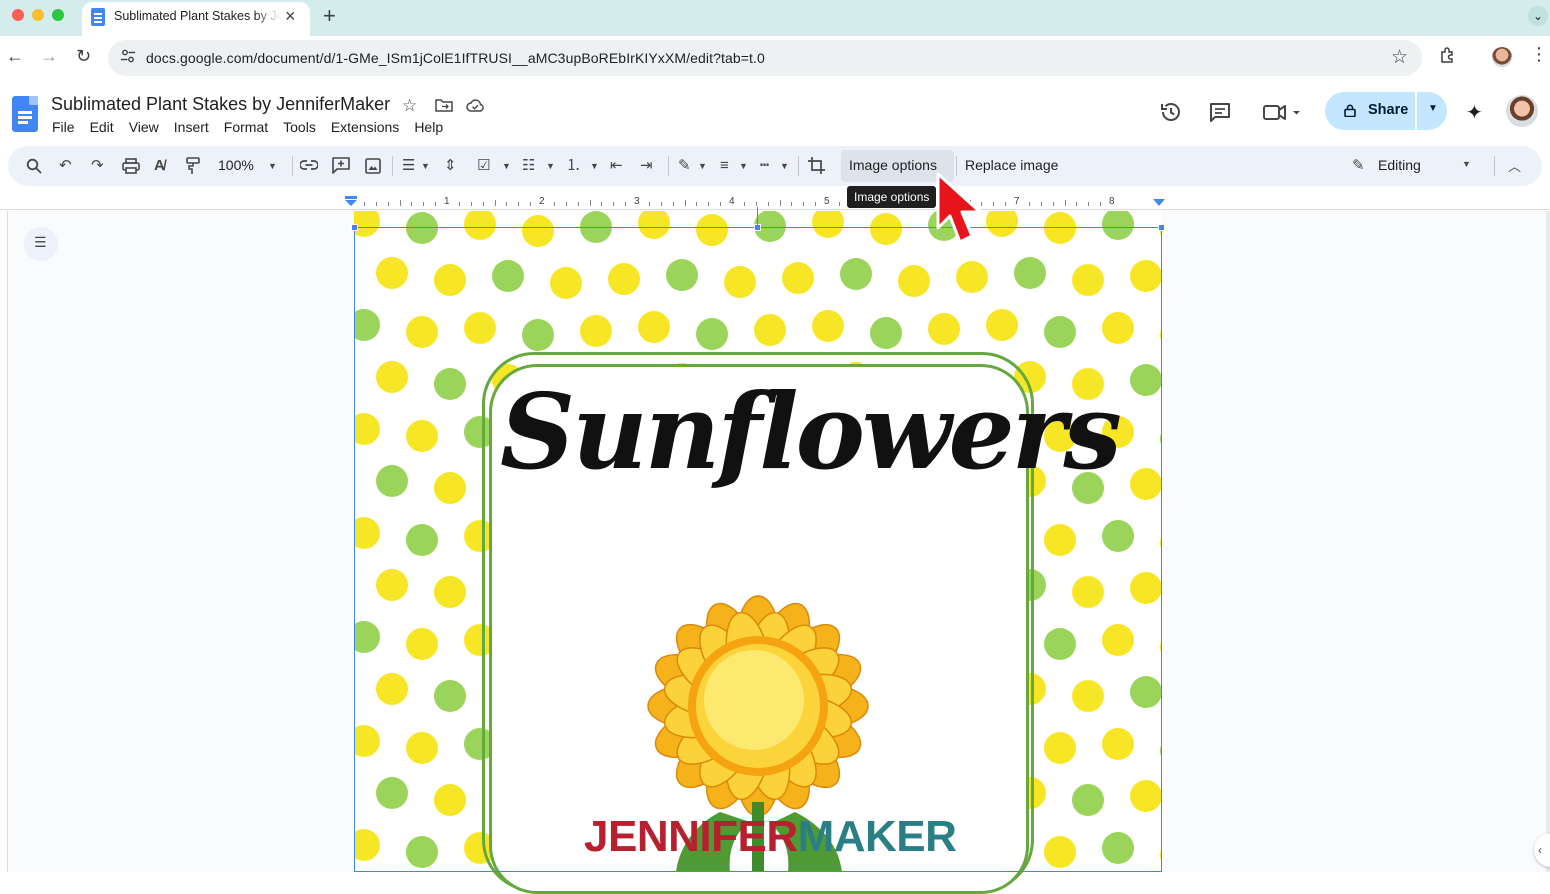 This screenshot has height=894, width=1550. I want to click on cloud-saved-icon, so click(475, 105).